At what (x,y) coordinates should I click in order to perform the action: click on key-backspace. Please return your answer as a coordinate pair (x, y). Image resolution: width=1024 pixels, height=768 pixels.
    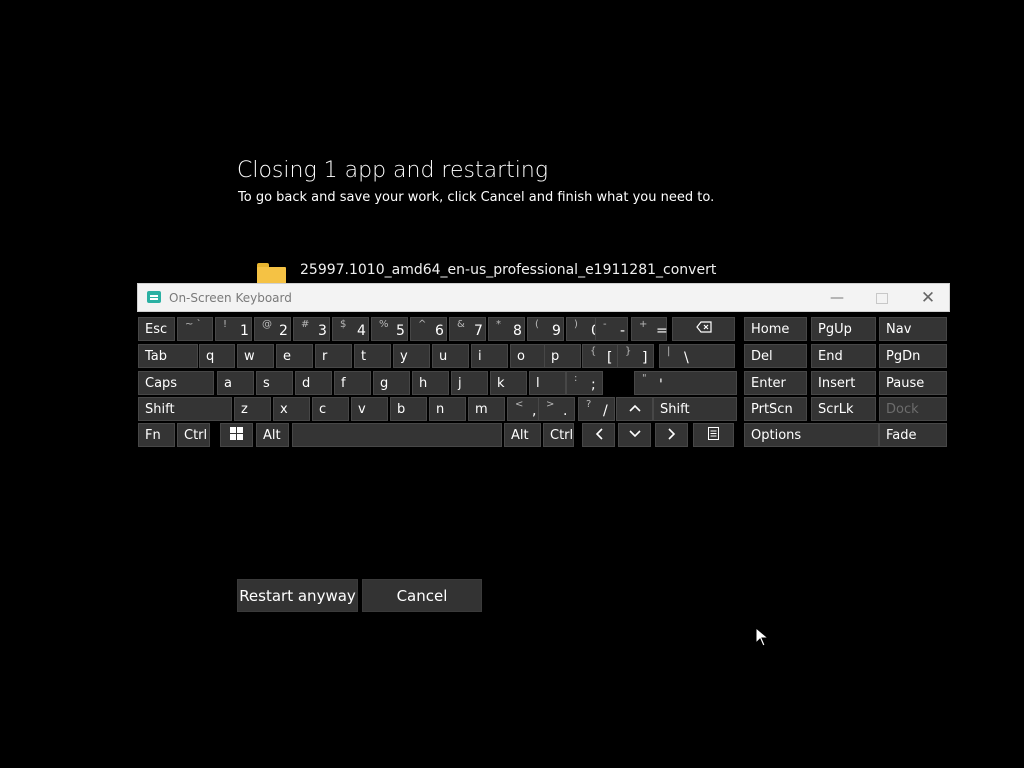
    Looking at the image, I should click on (703, 329).